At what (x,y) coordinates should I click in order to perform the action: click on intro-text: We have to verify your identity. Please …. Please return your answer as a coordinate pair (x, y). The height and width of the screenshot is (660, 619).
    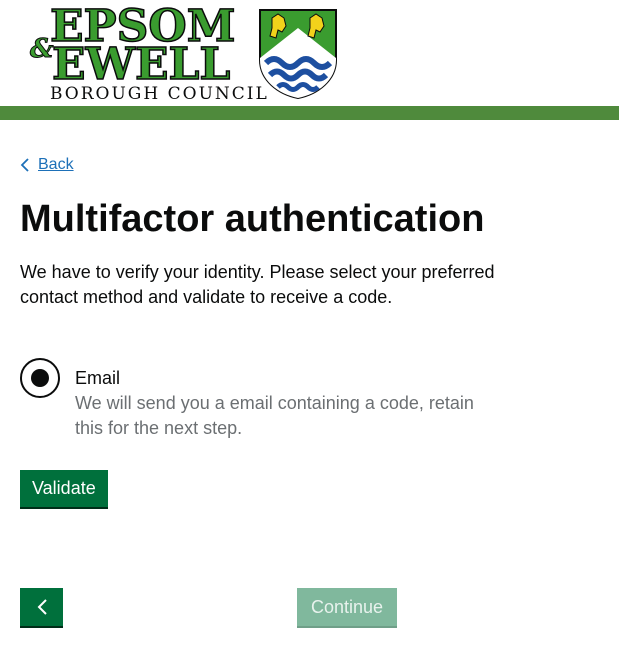
    Looking at the image, I should click on (257, 284).